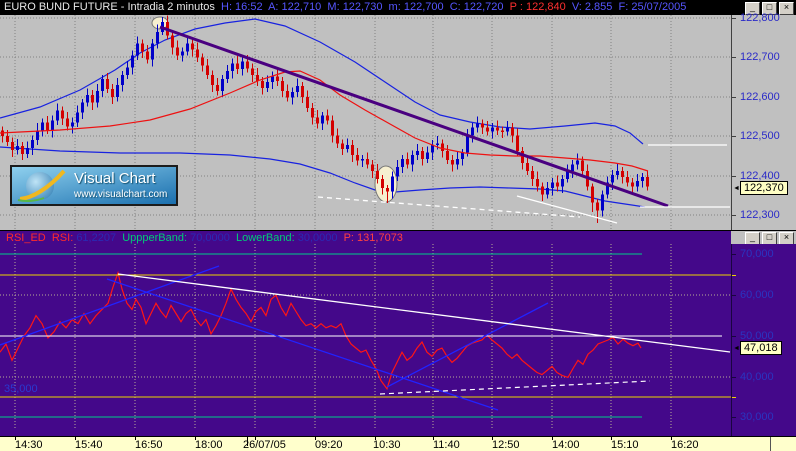 This screenshot has width=796, height=451. I want to click on rsi-header-segment: RSI_ED, so click(29, 238).